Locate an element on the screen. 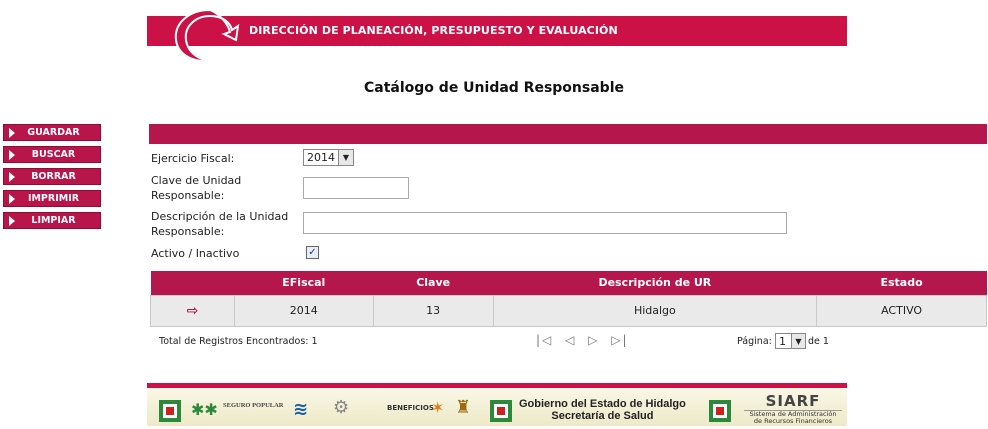  activo-label: Activo / Inactivo is located at coordinates (195, 253).